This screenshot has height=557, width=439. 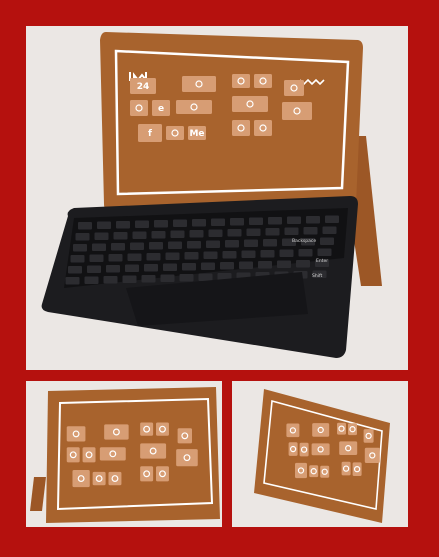 I want to click on angled-view-photo, so click(x=320, y=454).